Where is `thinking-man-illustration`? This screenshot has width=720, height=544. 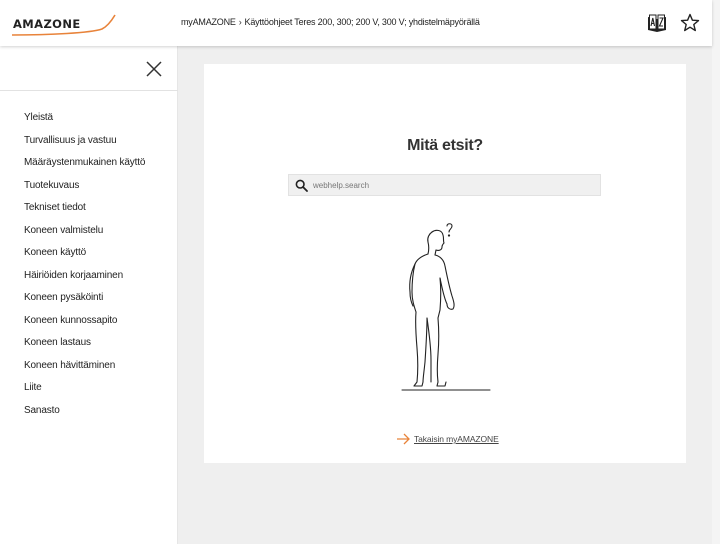
thinking-man-illustration is located at coordinates (446, 307).